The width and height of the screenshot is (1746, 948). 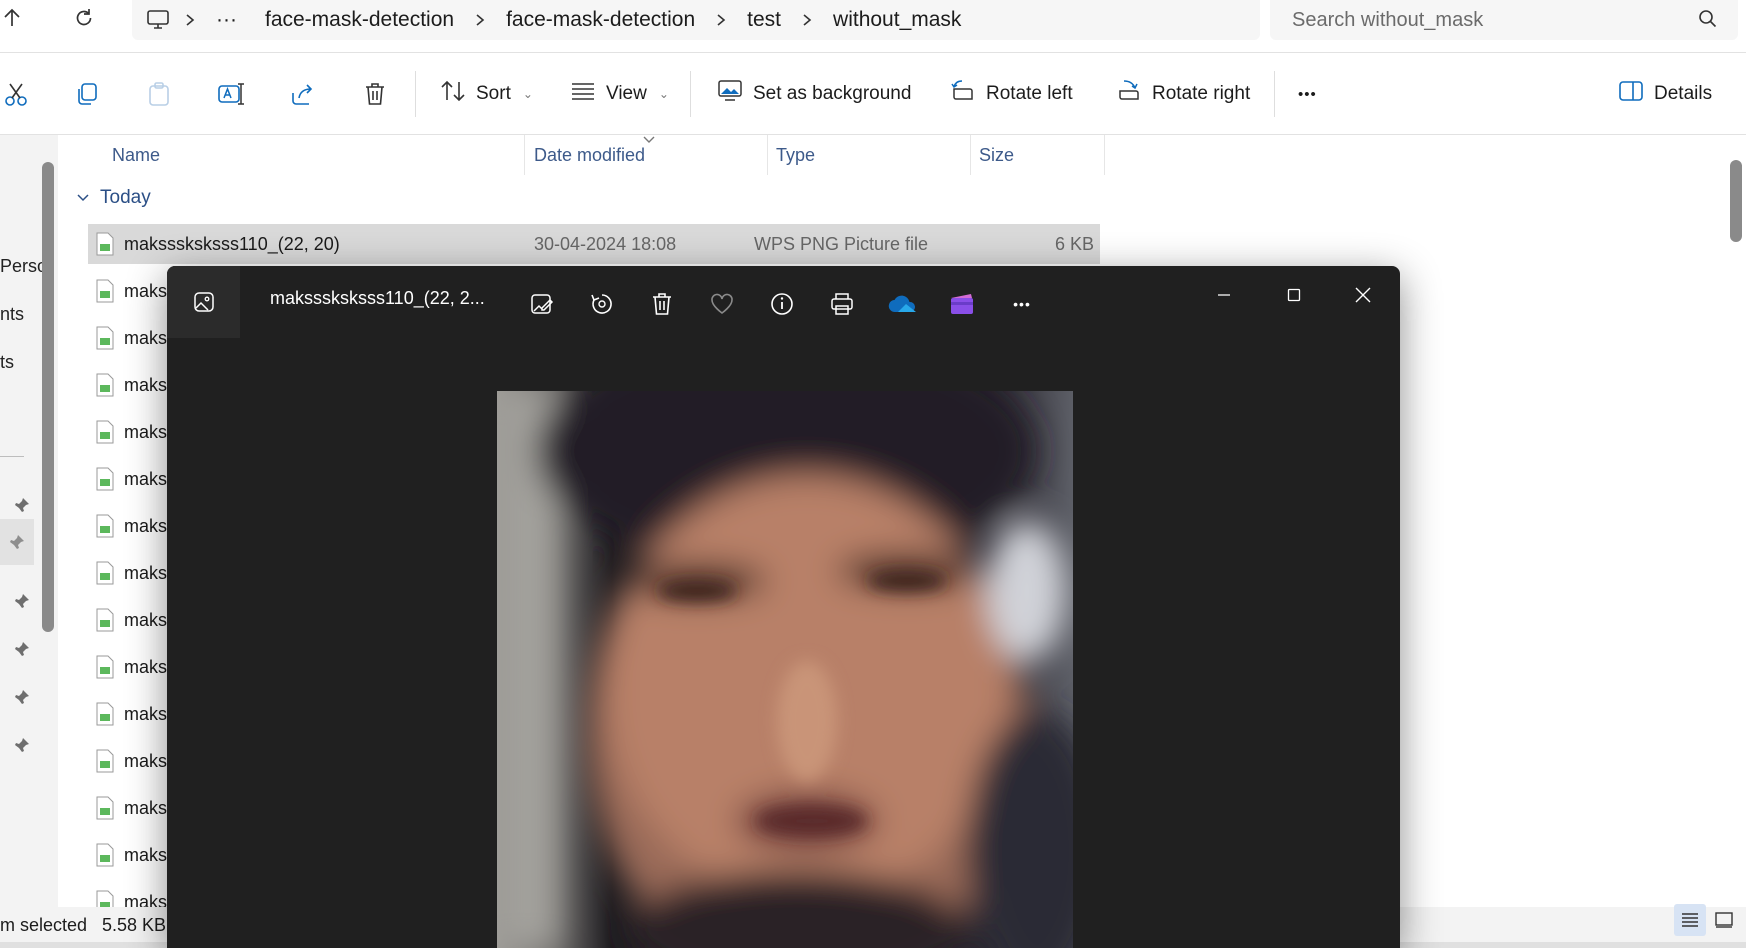 What do you see at coordinates (1690, 920) in the screenshot?
I see `details-view-toggle` at bounding box center [1690, 920].